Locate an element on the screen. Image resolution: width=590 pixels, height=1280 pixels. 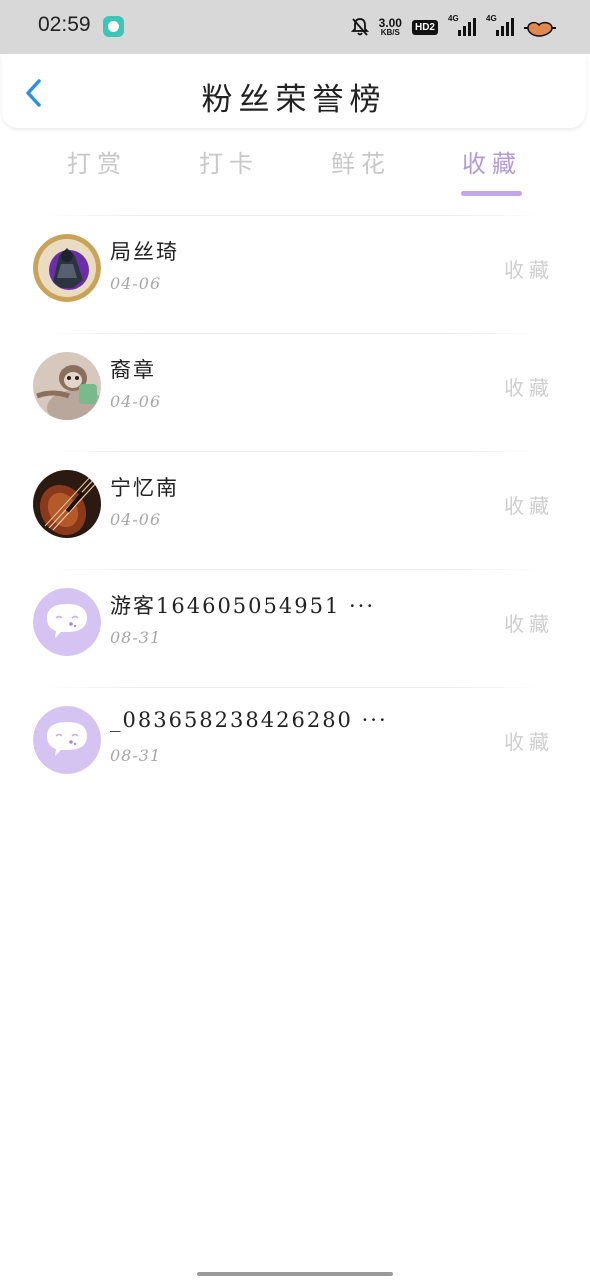
app-notification-icon is located at coordinates (113, 26).